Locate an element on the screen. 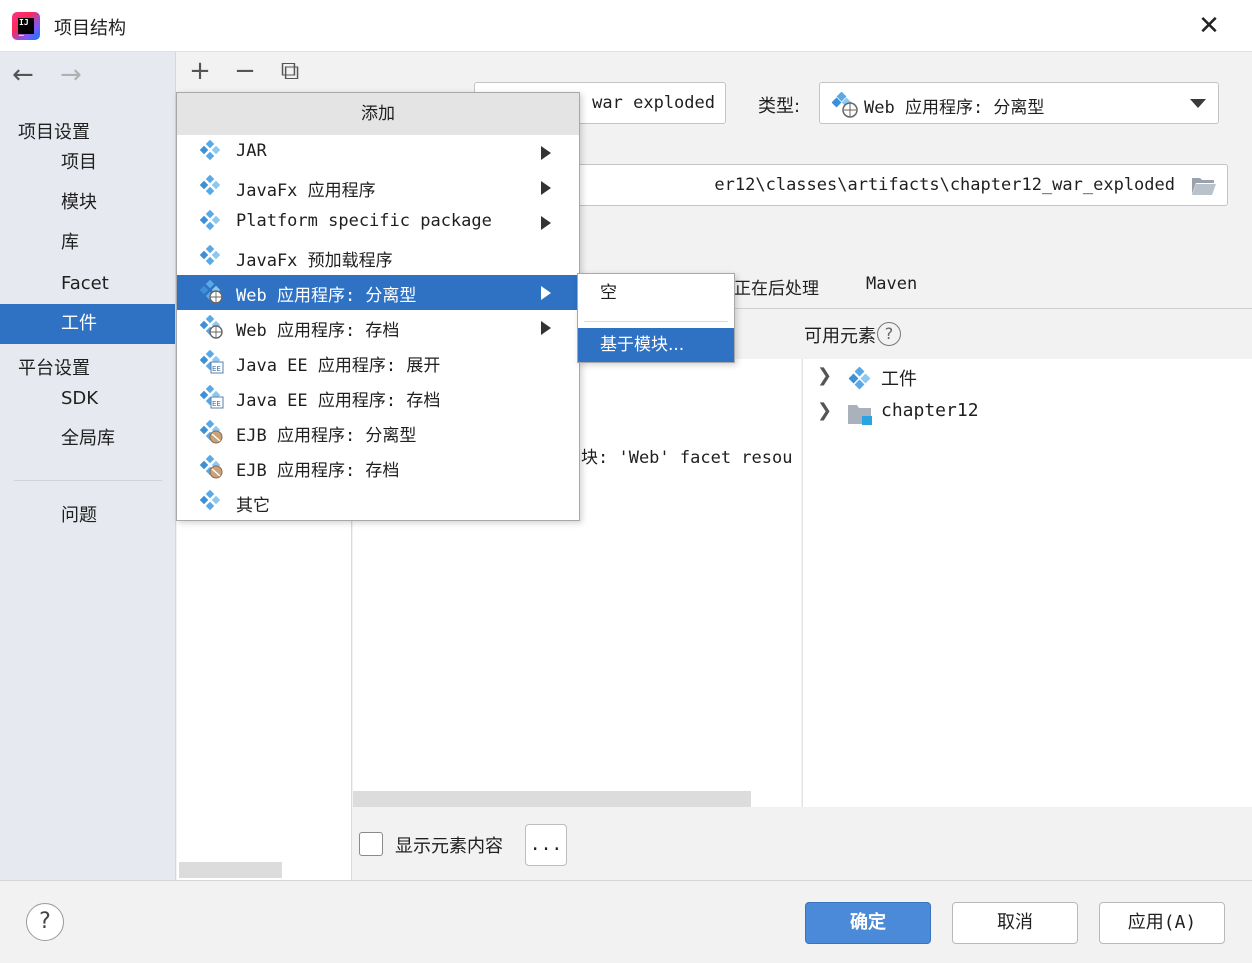 The height and width of the screenshot is (963, 1252). artifact-toolbar: + − ⧉ is located at coordinates (264, 72).